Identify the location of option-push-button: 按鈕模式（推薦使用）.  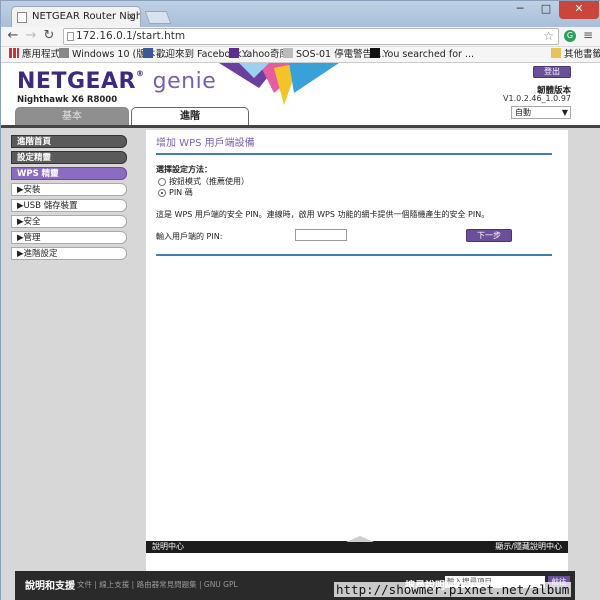
(203, 181).